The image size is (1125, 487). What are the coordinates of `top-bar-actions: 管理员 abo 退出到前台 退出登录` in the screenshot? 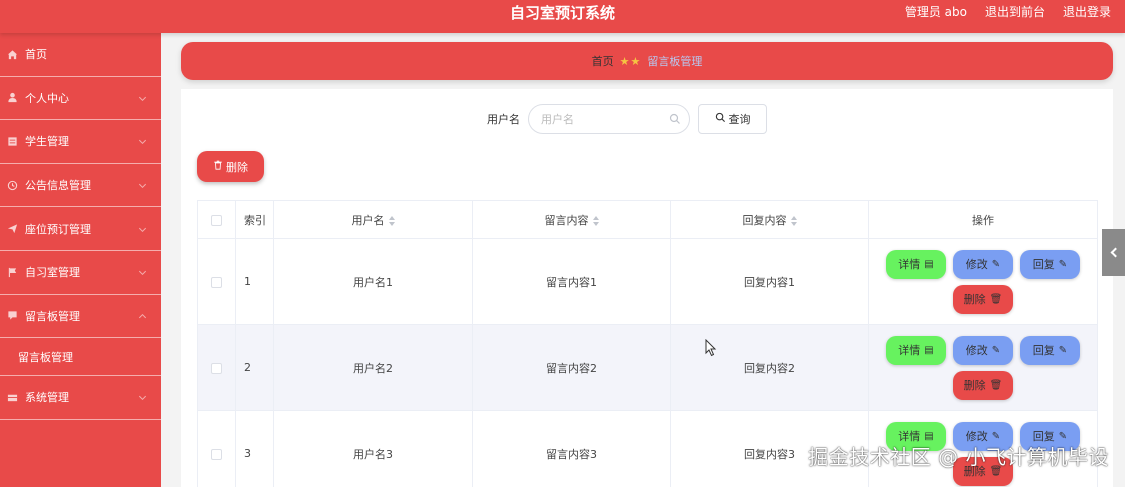 It's located at (1008, 13).